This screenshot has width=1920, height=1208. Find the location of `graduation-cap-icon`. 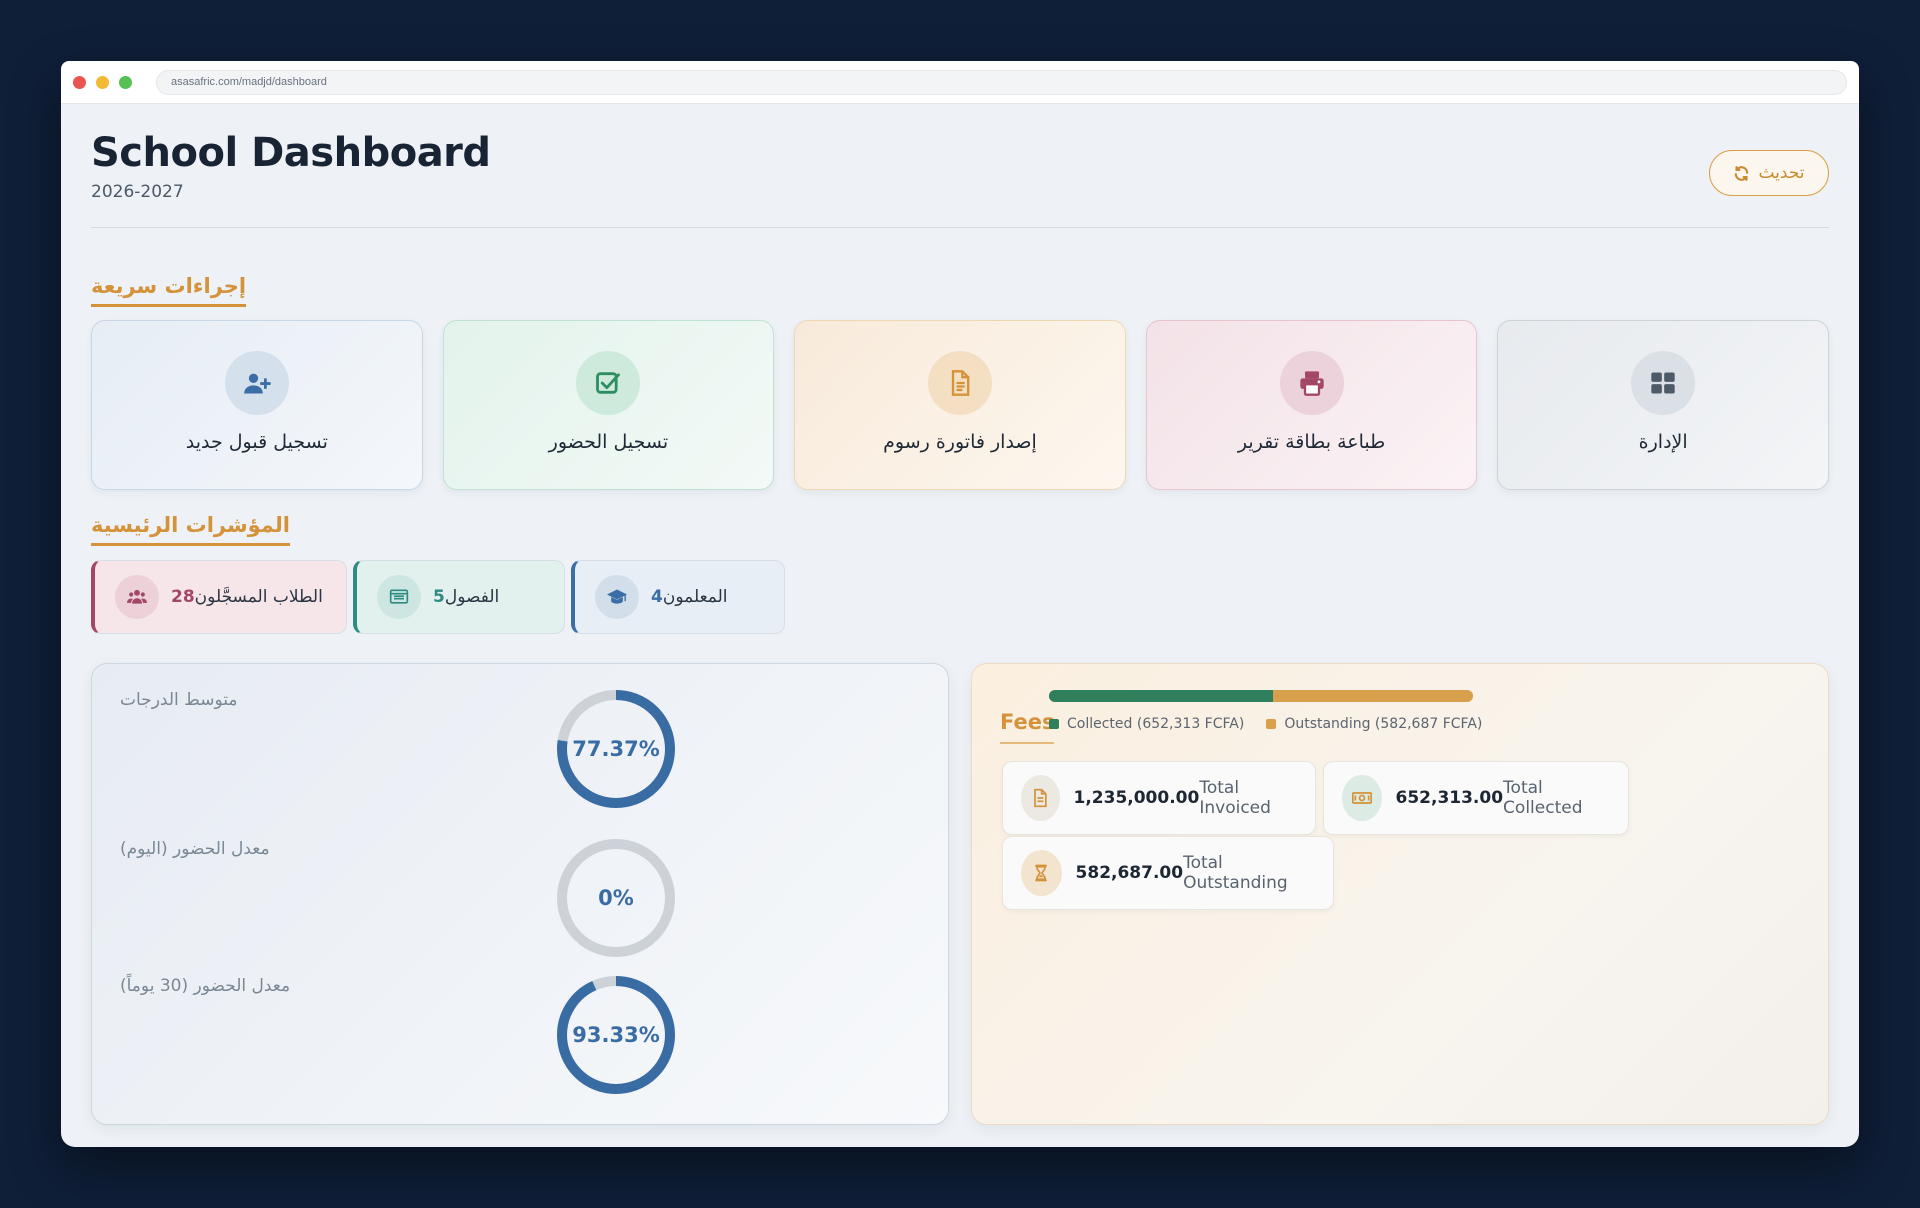

graduation-cap-icon is located at coordinates (617, 596).